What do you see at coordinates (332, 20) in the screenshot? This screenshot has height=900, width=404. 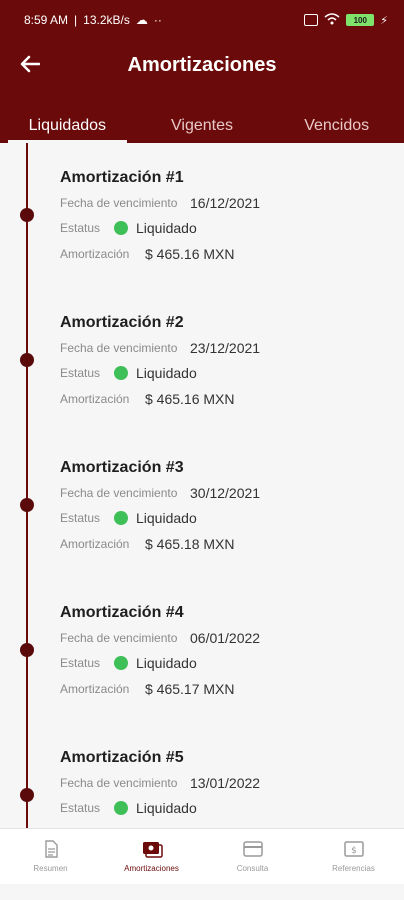 I see `wifi-icon` at bounding box center [332, 20].